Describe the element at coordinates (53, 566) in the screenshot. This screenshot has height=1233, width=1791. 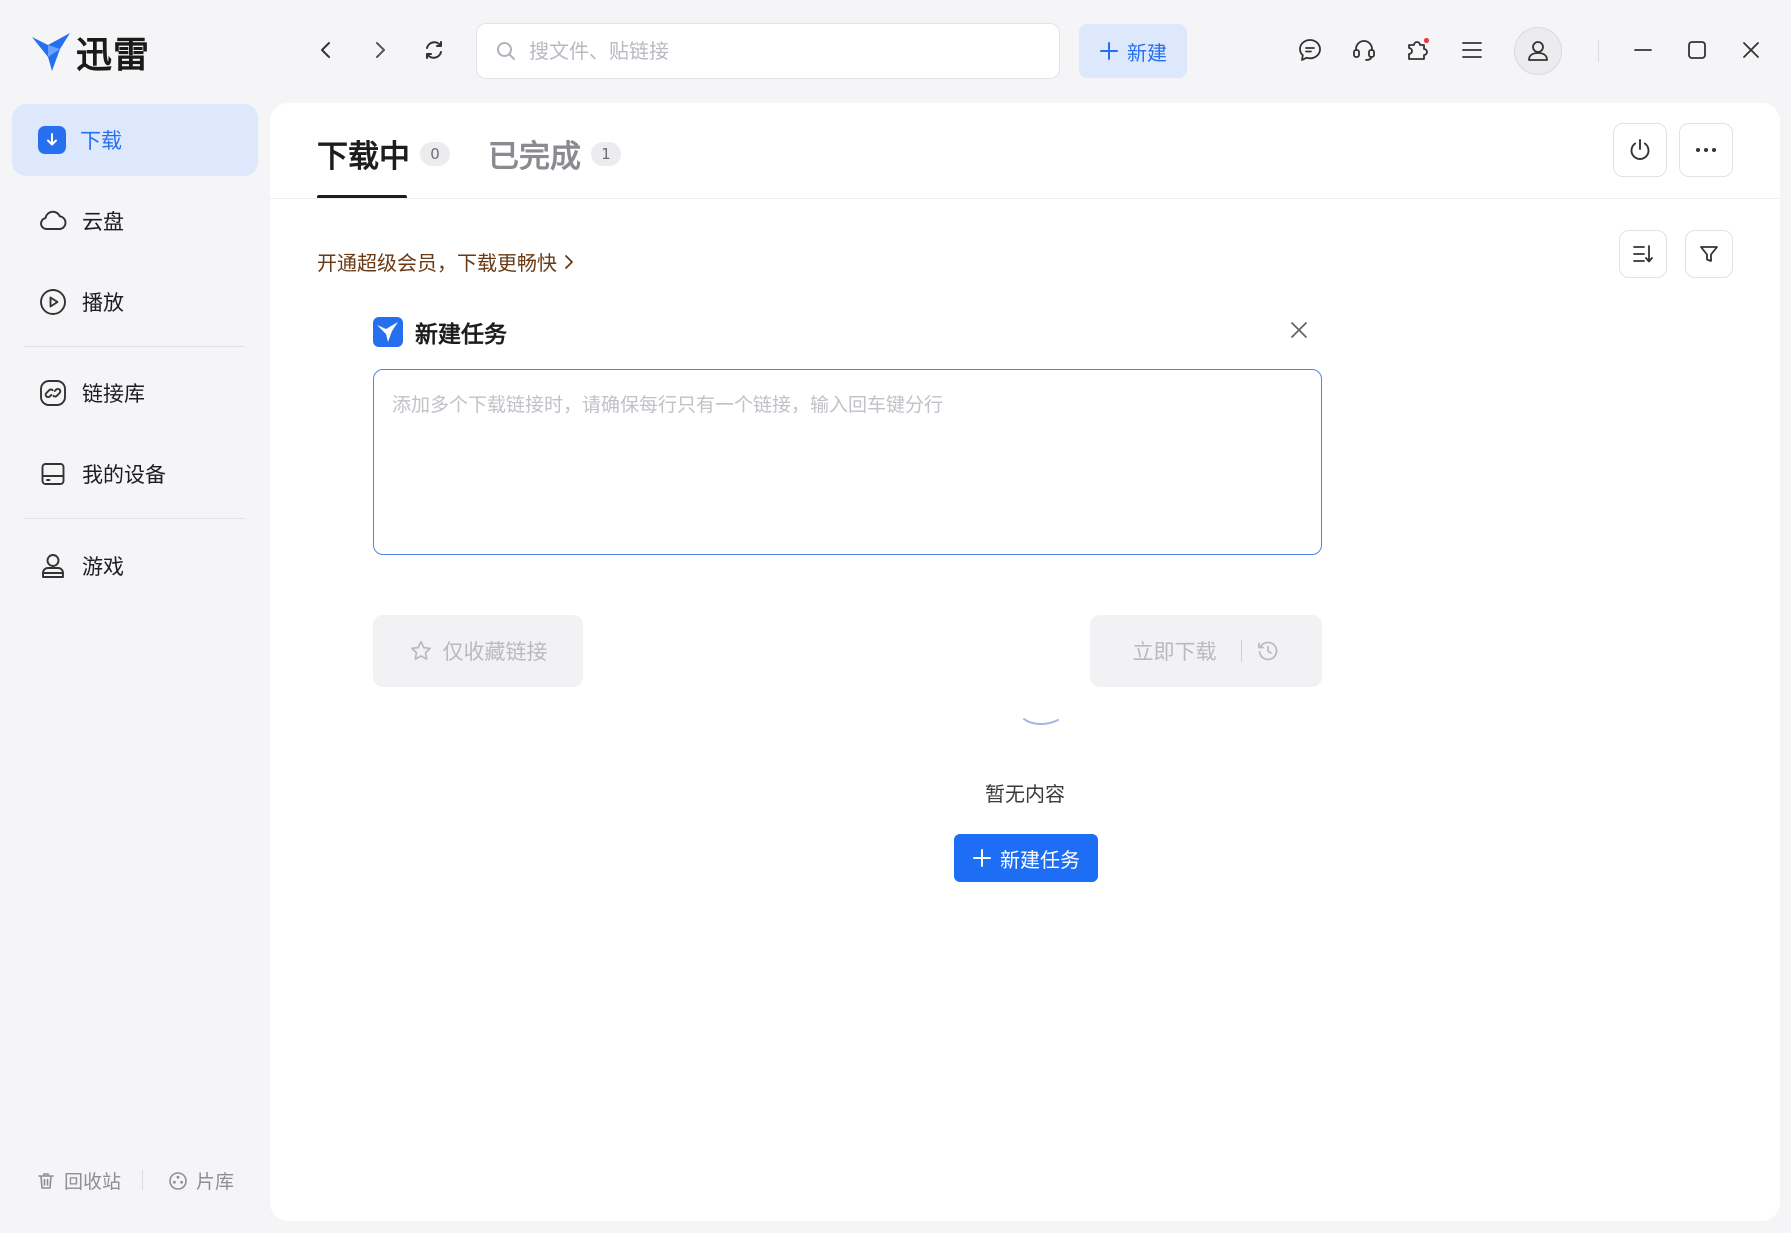
I see `gamer-icon` at that location.